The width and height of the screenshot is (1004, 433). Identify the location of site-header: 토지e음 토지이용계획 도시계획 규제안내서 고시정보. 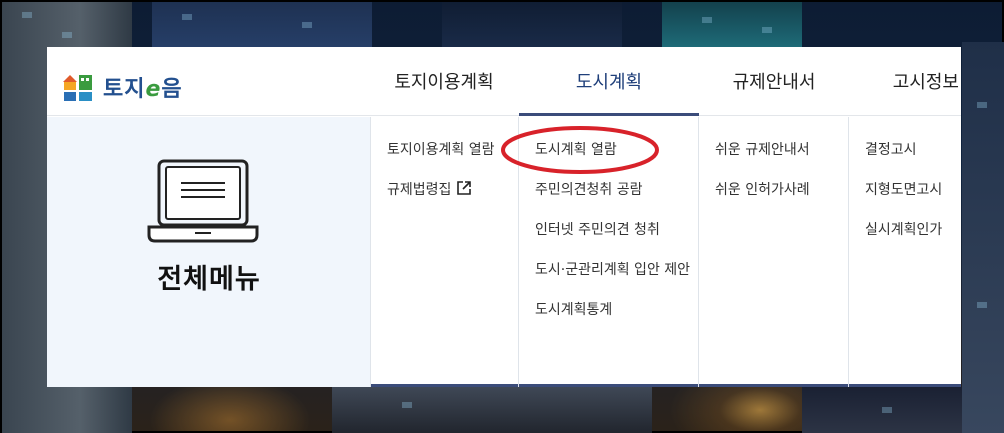
(504, 81).